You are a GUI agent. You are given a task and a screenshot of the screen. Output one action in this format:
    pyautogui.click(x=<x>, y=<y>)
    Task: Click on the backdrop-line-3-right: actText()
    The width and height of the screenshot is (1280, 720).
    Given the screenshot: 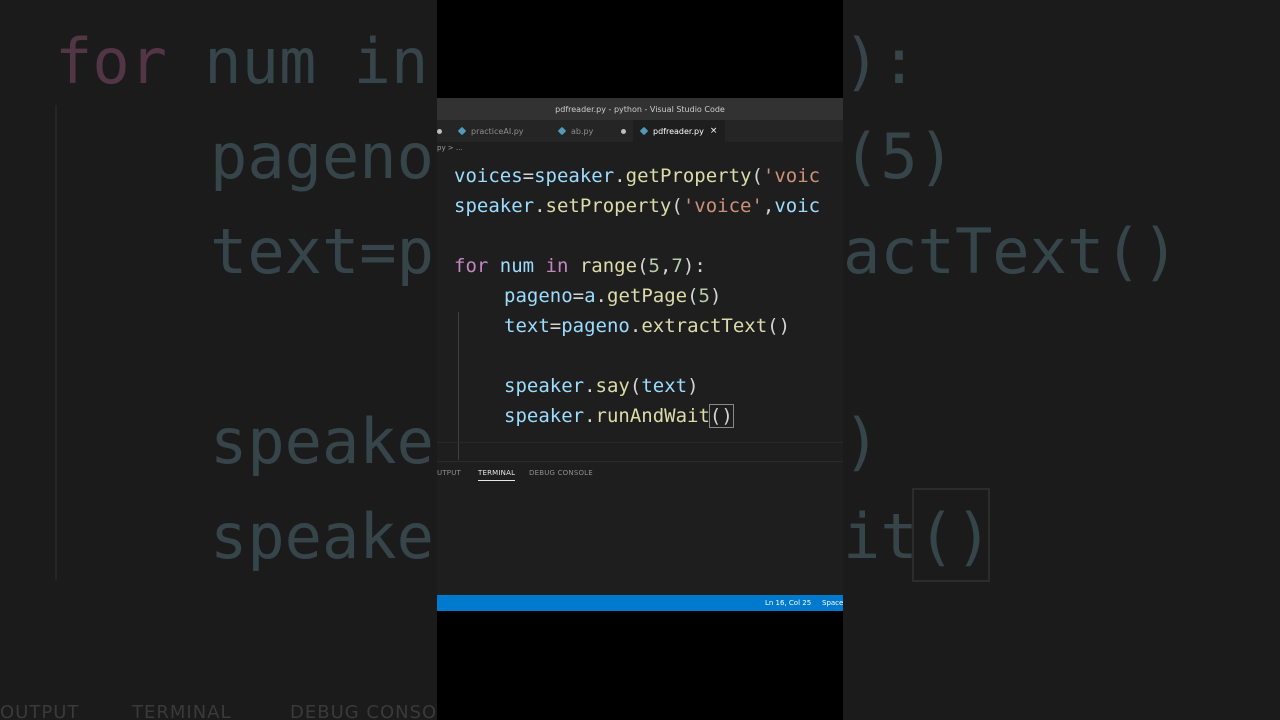 What is the action you would take?
    pyautogui.click(x=1011, y=251)
    